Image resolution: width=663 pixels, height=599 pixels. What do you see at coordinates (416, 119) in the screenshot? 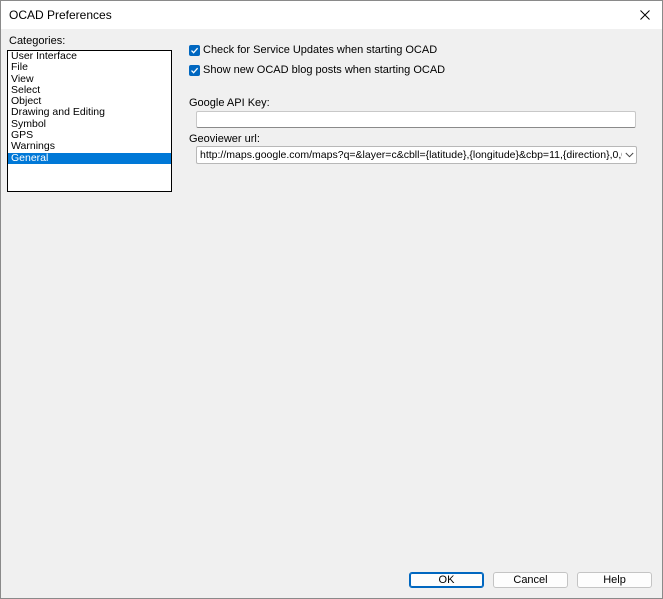
I see `google-api-key-input` at bounding box center [416, 119].